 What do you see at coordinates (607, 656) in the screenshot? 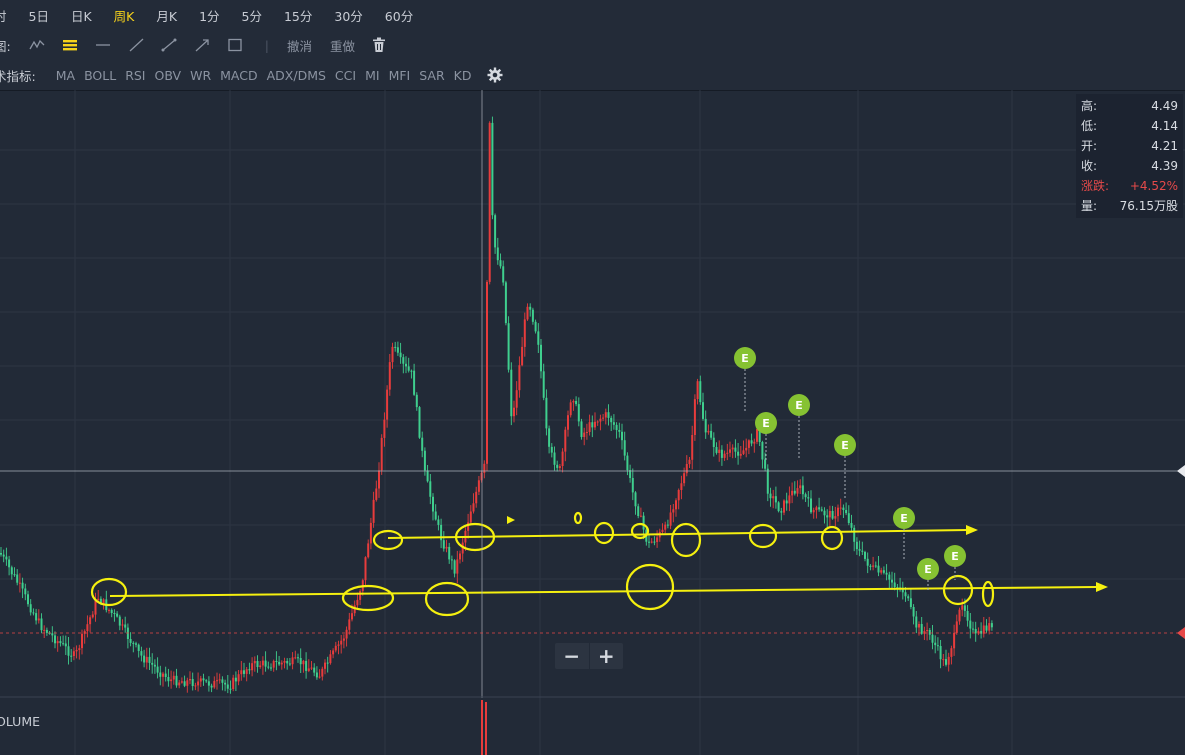
I see `zoom-in-button: +` at bounding box center [607, 656].